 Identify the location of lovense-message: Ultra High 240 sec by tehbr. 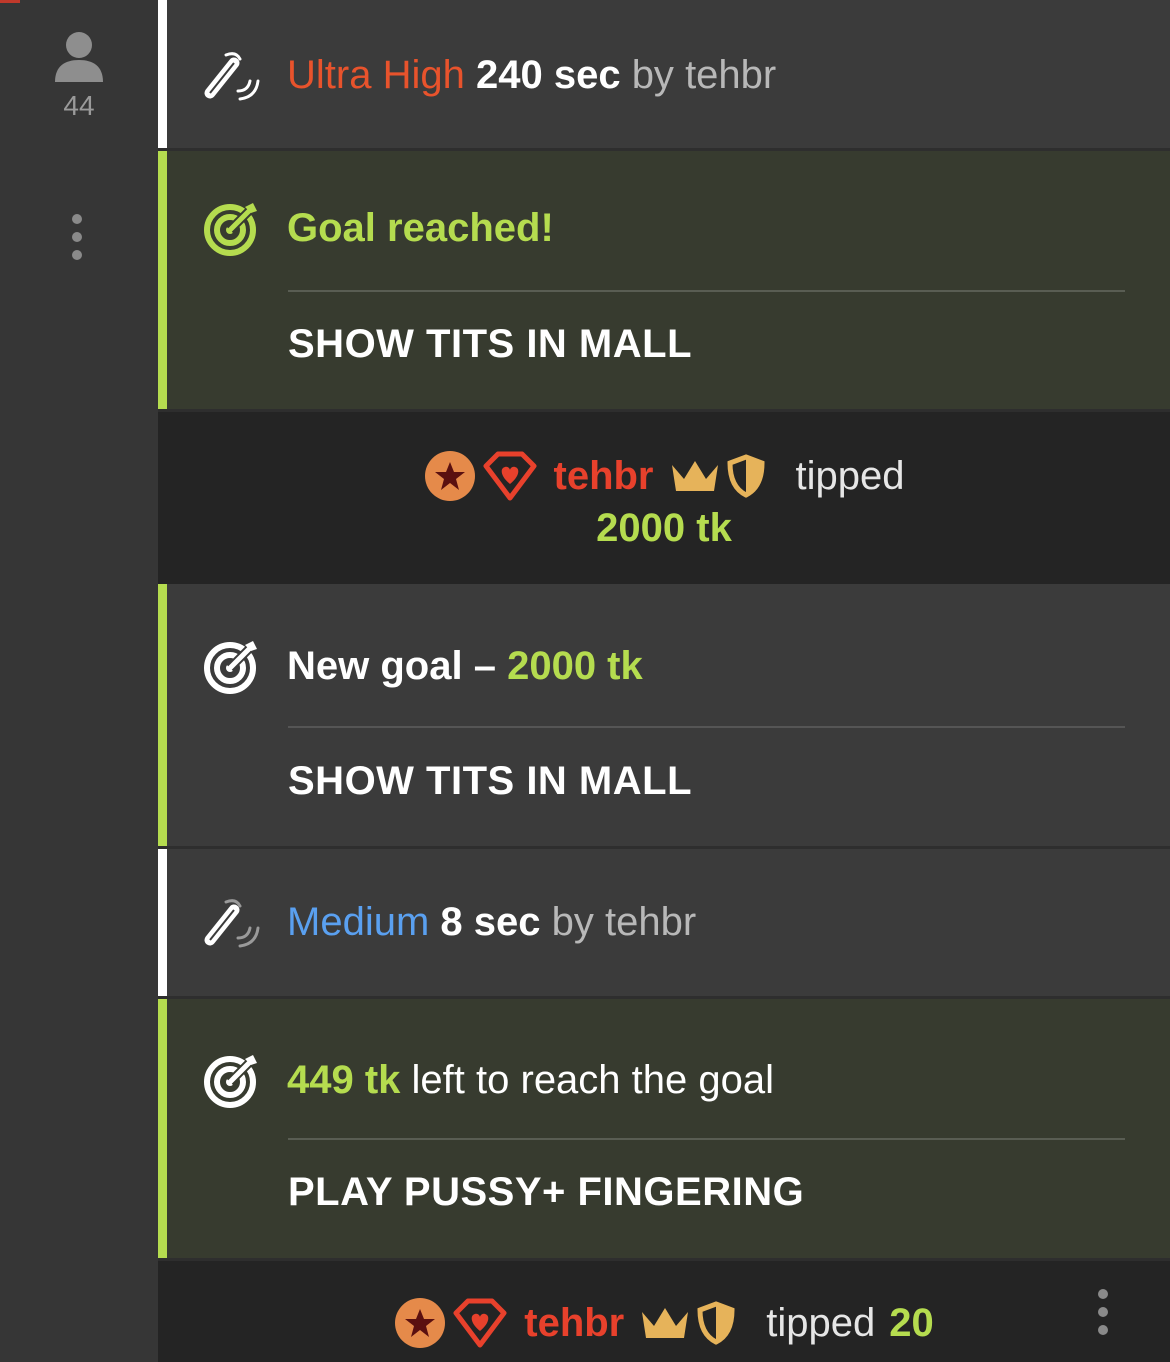
(664, 75).